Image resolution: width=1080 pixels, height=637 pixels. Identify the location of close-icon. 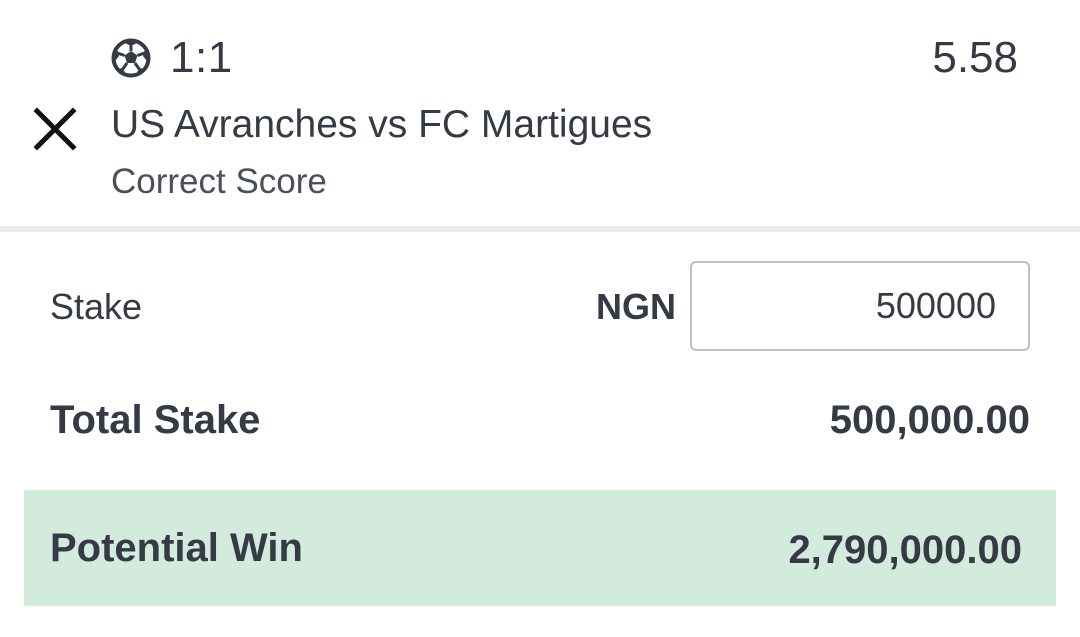
(55, 129).